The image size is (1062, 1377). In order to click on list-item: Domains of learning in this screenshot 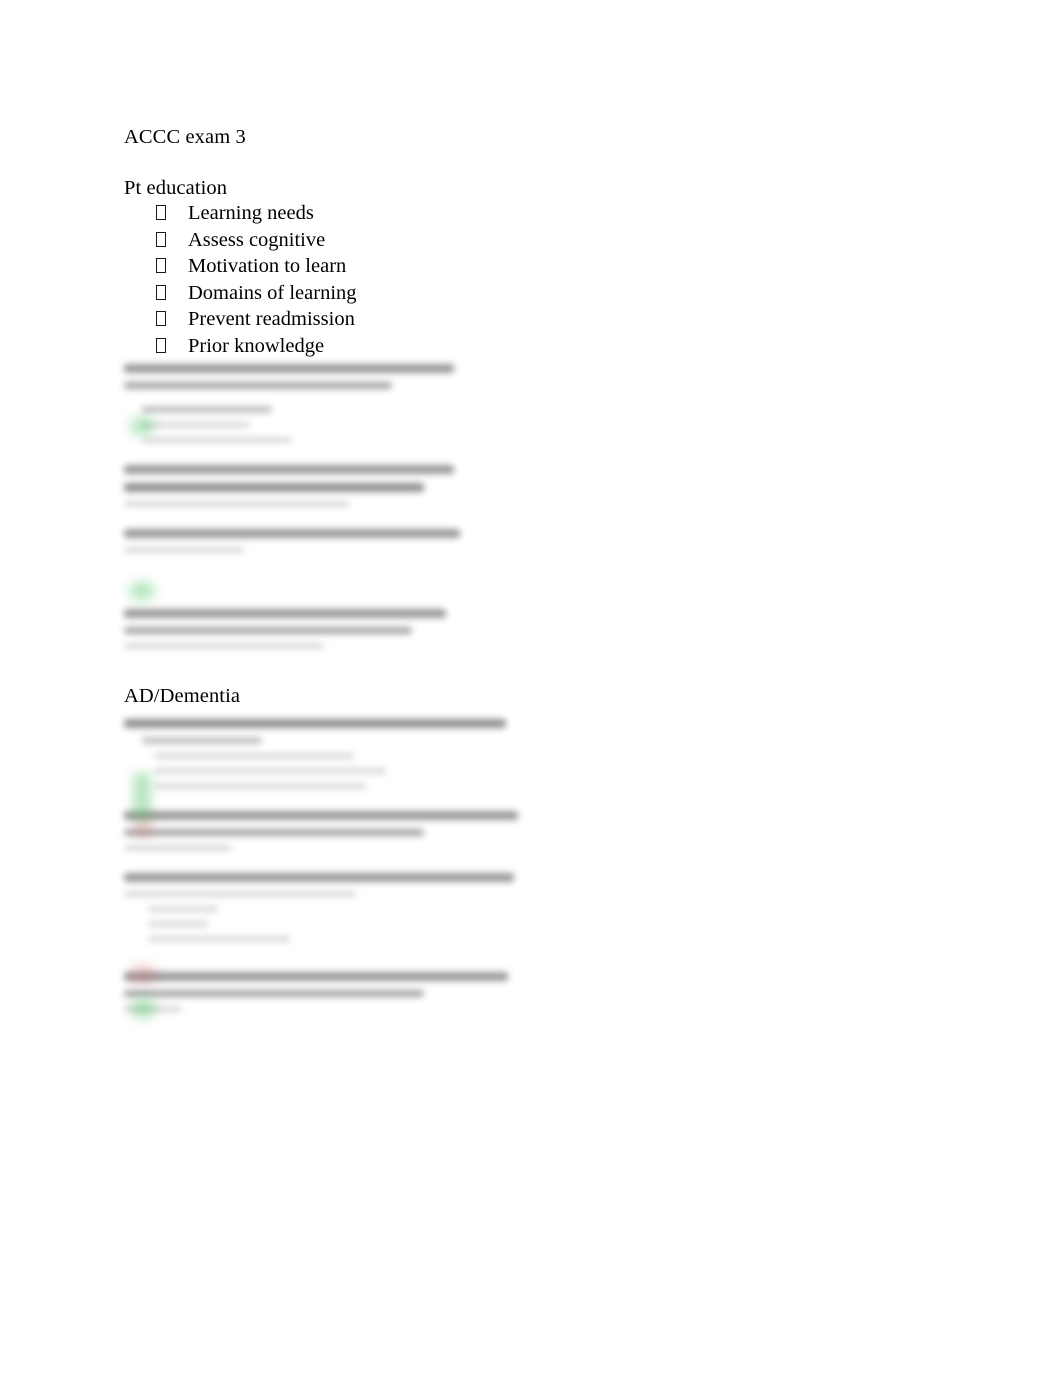, I will do `click(534, 294)`.